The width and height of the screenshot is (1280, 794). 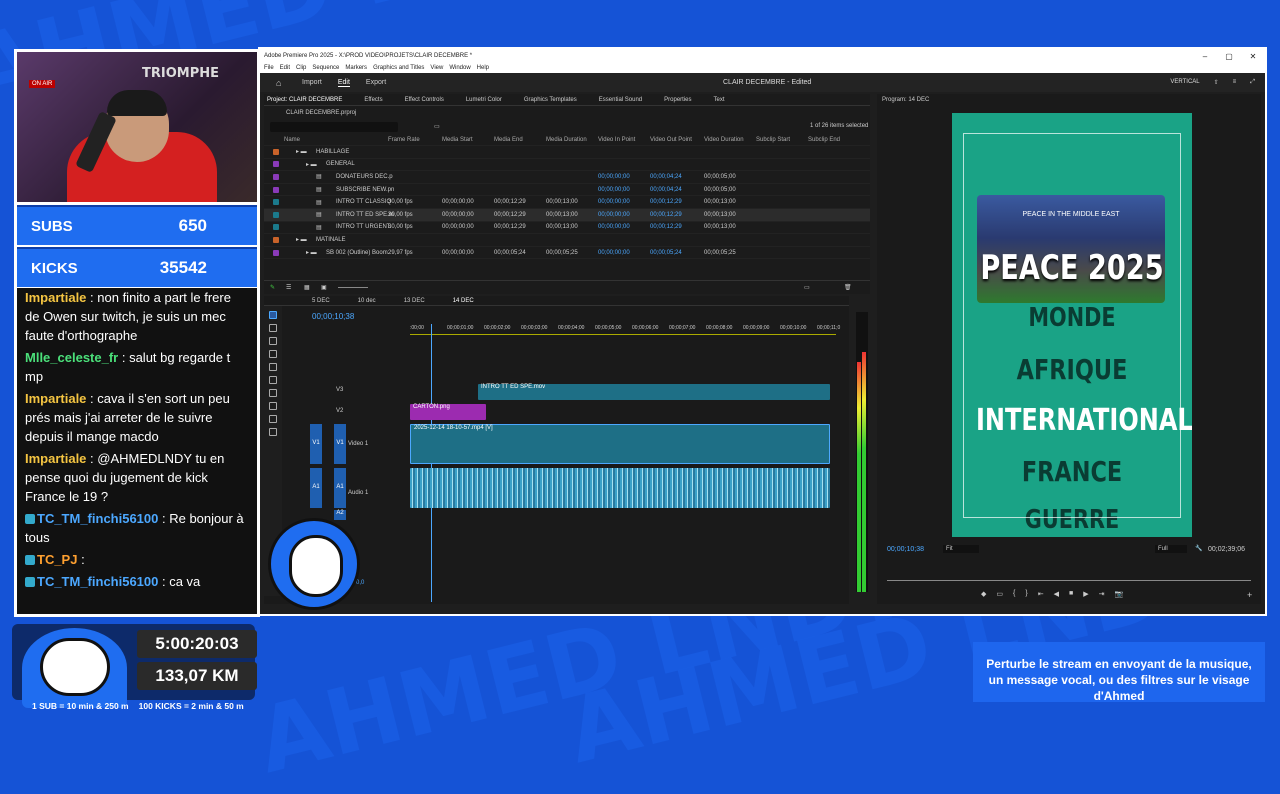 What do you see at coordinates (1252, 82) in the screenshot?
I see `fullscreen-icon: ⤢` at bounding box center [1252, 82].